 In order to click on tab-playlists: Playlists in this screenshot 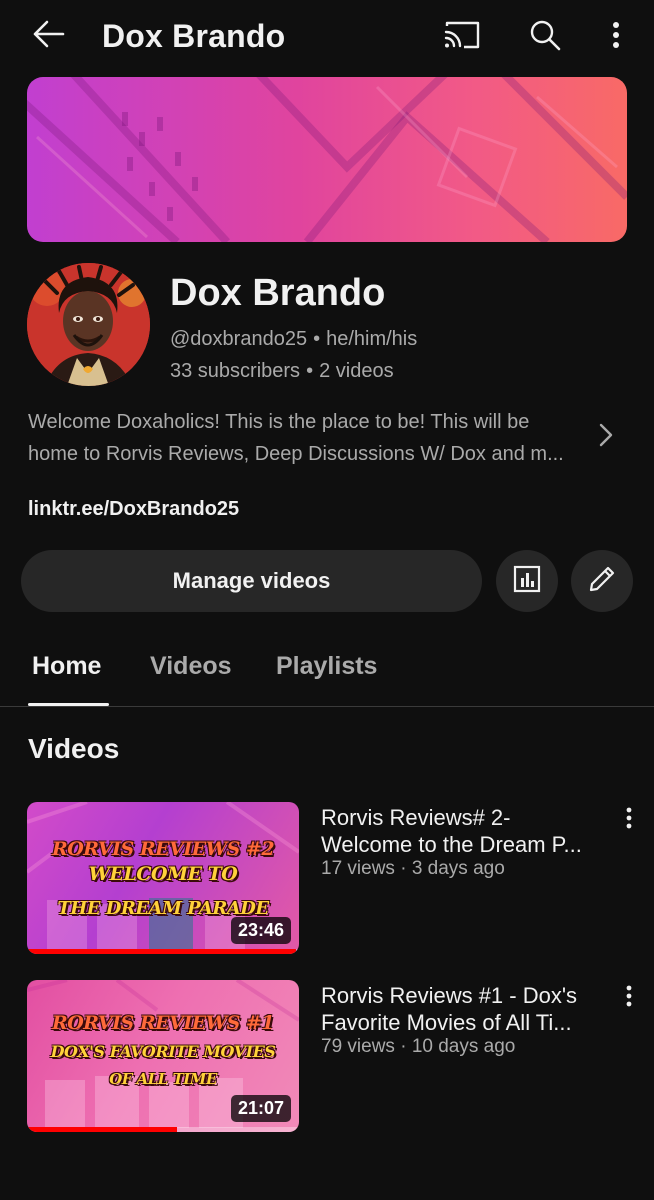, I will do `click(326, 666)`.